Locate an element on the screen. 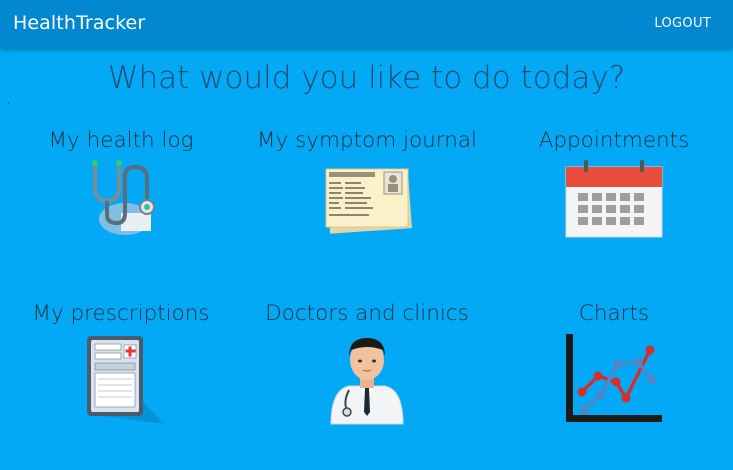 The width and height of the screenshot is (733, 470). tile-label: My prescriptions is located at coordinates (121, 313).